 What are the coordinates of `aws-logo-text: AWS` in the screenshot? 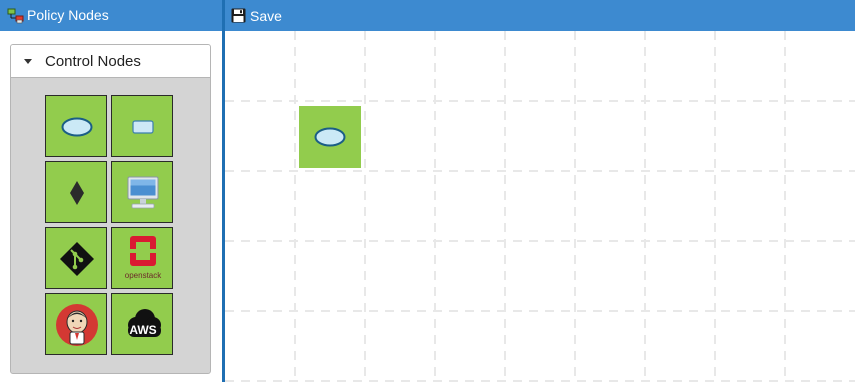 It's located at (142, 330).